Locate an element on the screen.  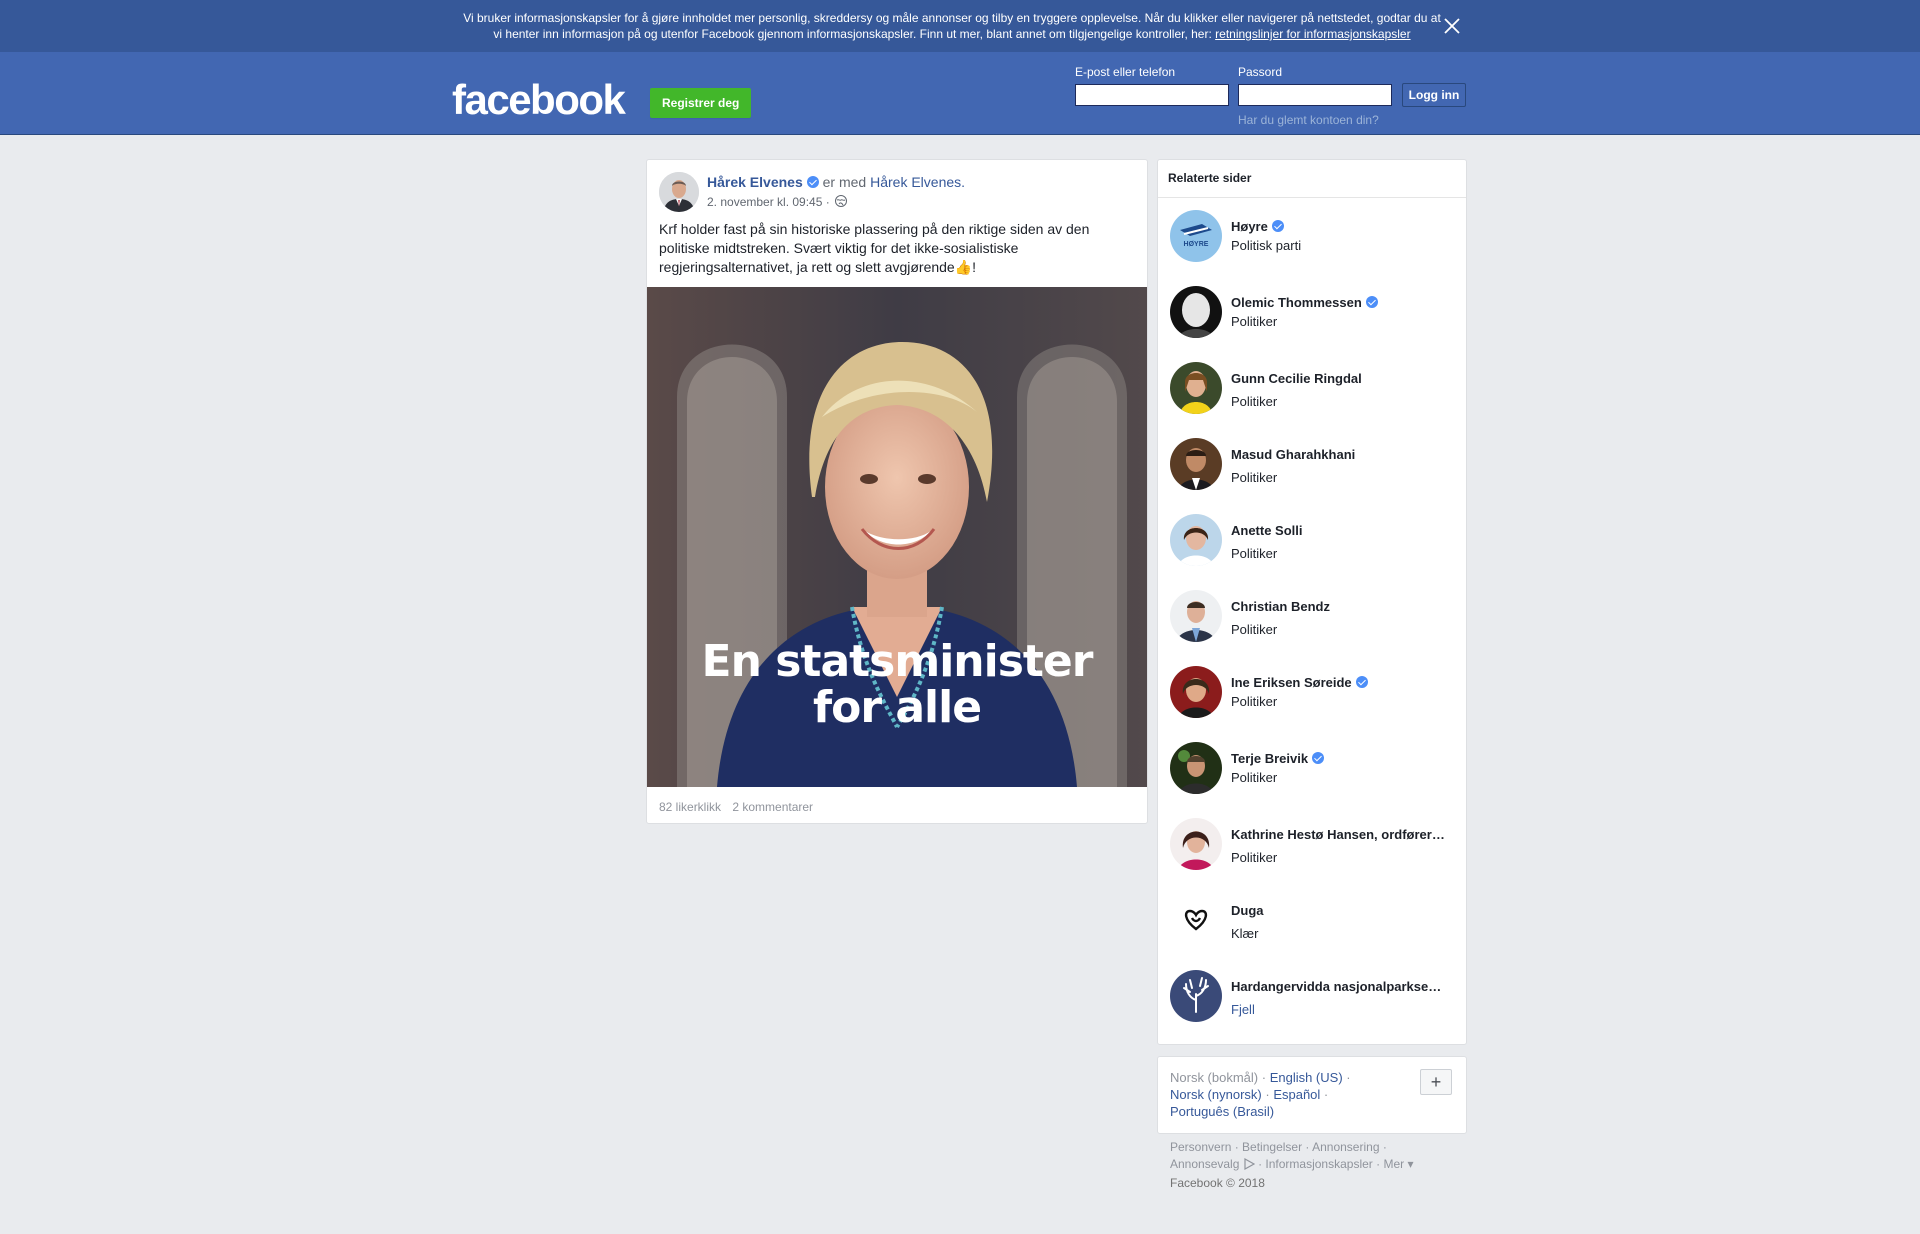
related-page-item: Masud Gharahkhani Politiker is located at coordinates (1315, 466).